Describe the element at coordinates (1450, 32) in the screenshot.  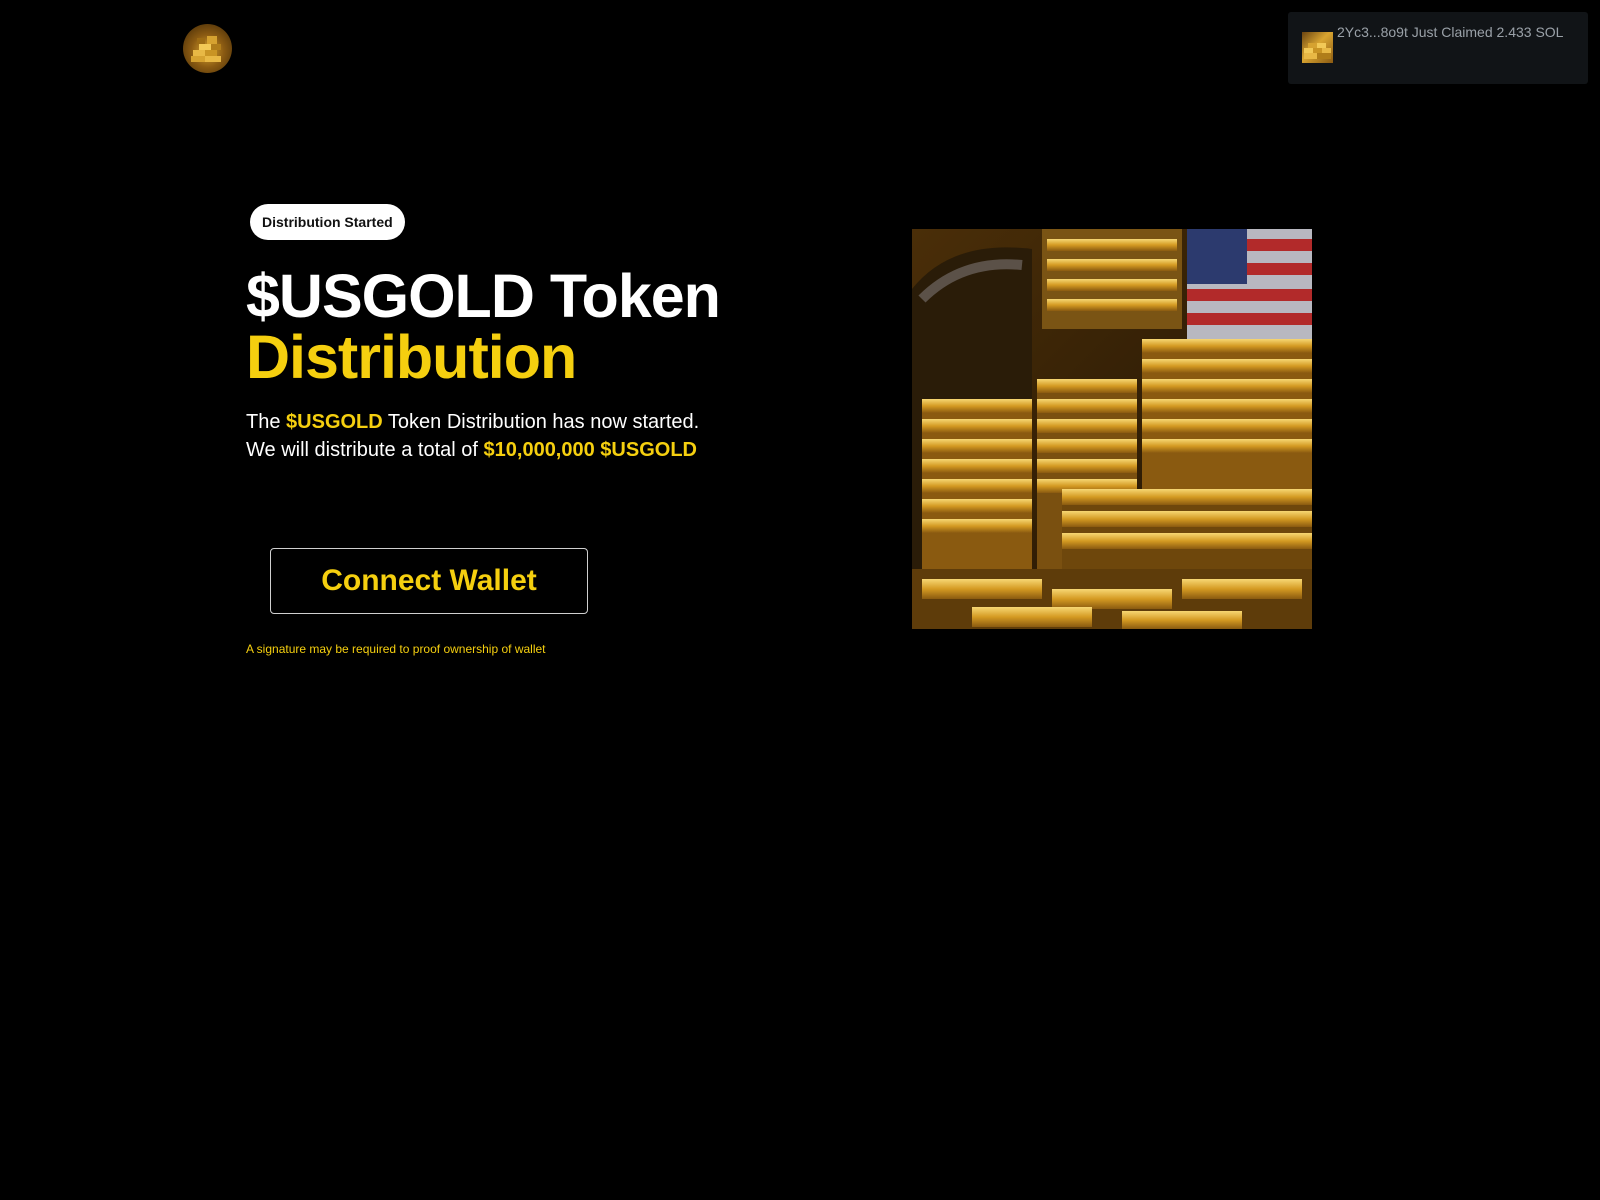
I see `toast-message: 2Yc3...8o9t Just Claimed 2.433 SOL` at that location.